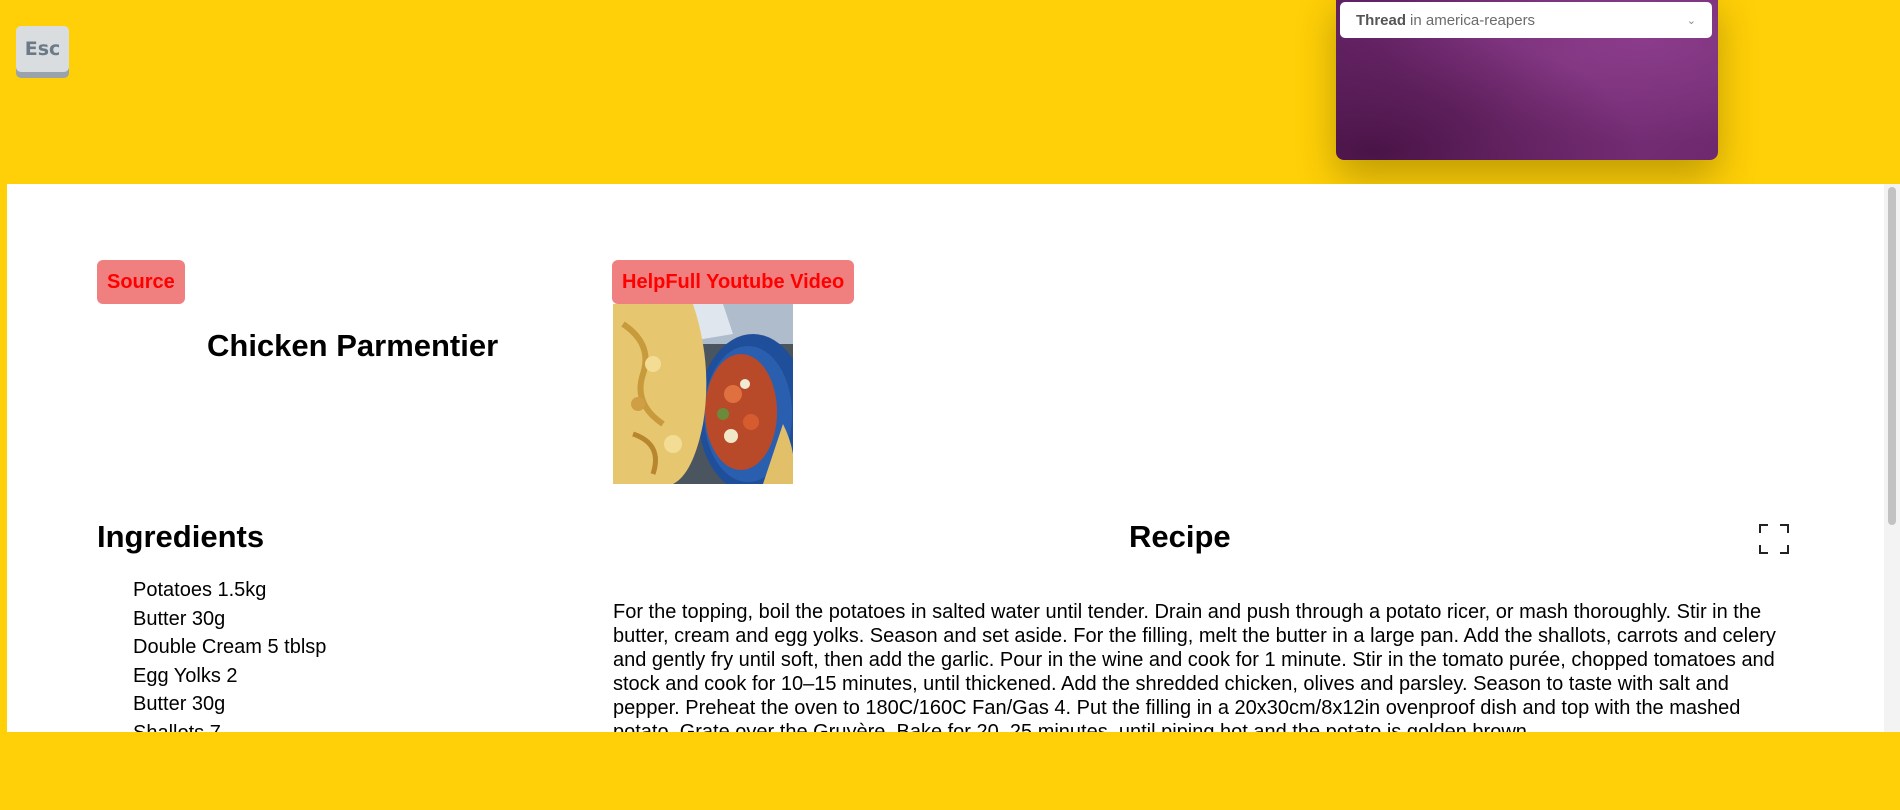  What do you see at coordinates (181, 536) in the screenshot?
I see `ingredients-heading: Ingredients` at bounding box center [181, 536].